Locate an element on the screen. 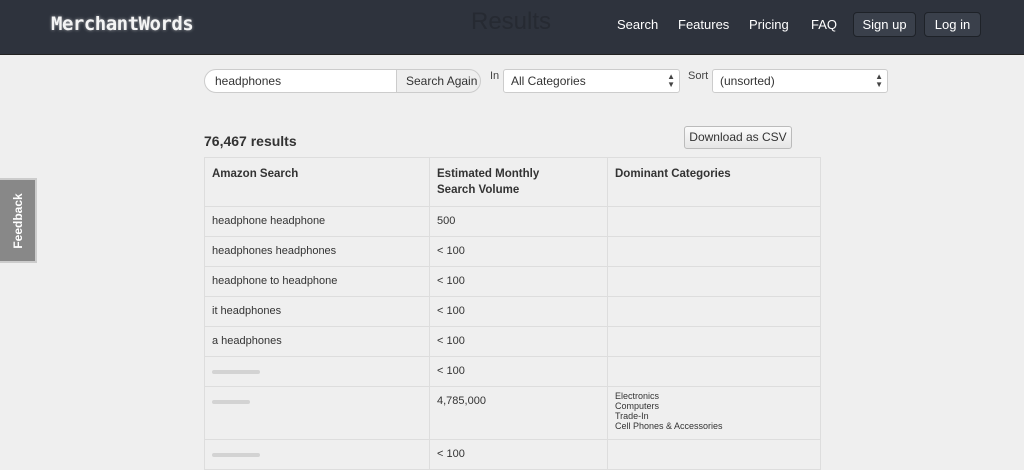 The height and width of the screenshot is (470, 1024). sort-label: Sort is located at coordinates (698, 76).